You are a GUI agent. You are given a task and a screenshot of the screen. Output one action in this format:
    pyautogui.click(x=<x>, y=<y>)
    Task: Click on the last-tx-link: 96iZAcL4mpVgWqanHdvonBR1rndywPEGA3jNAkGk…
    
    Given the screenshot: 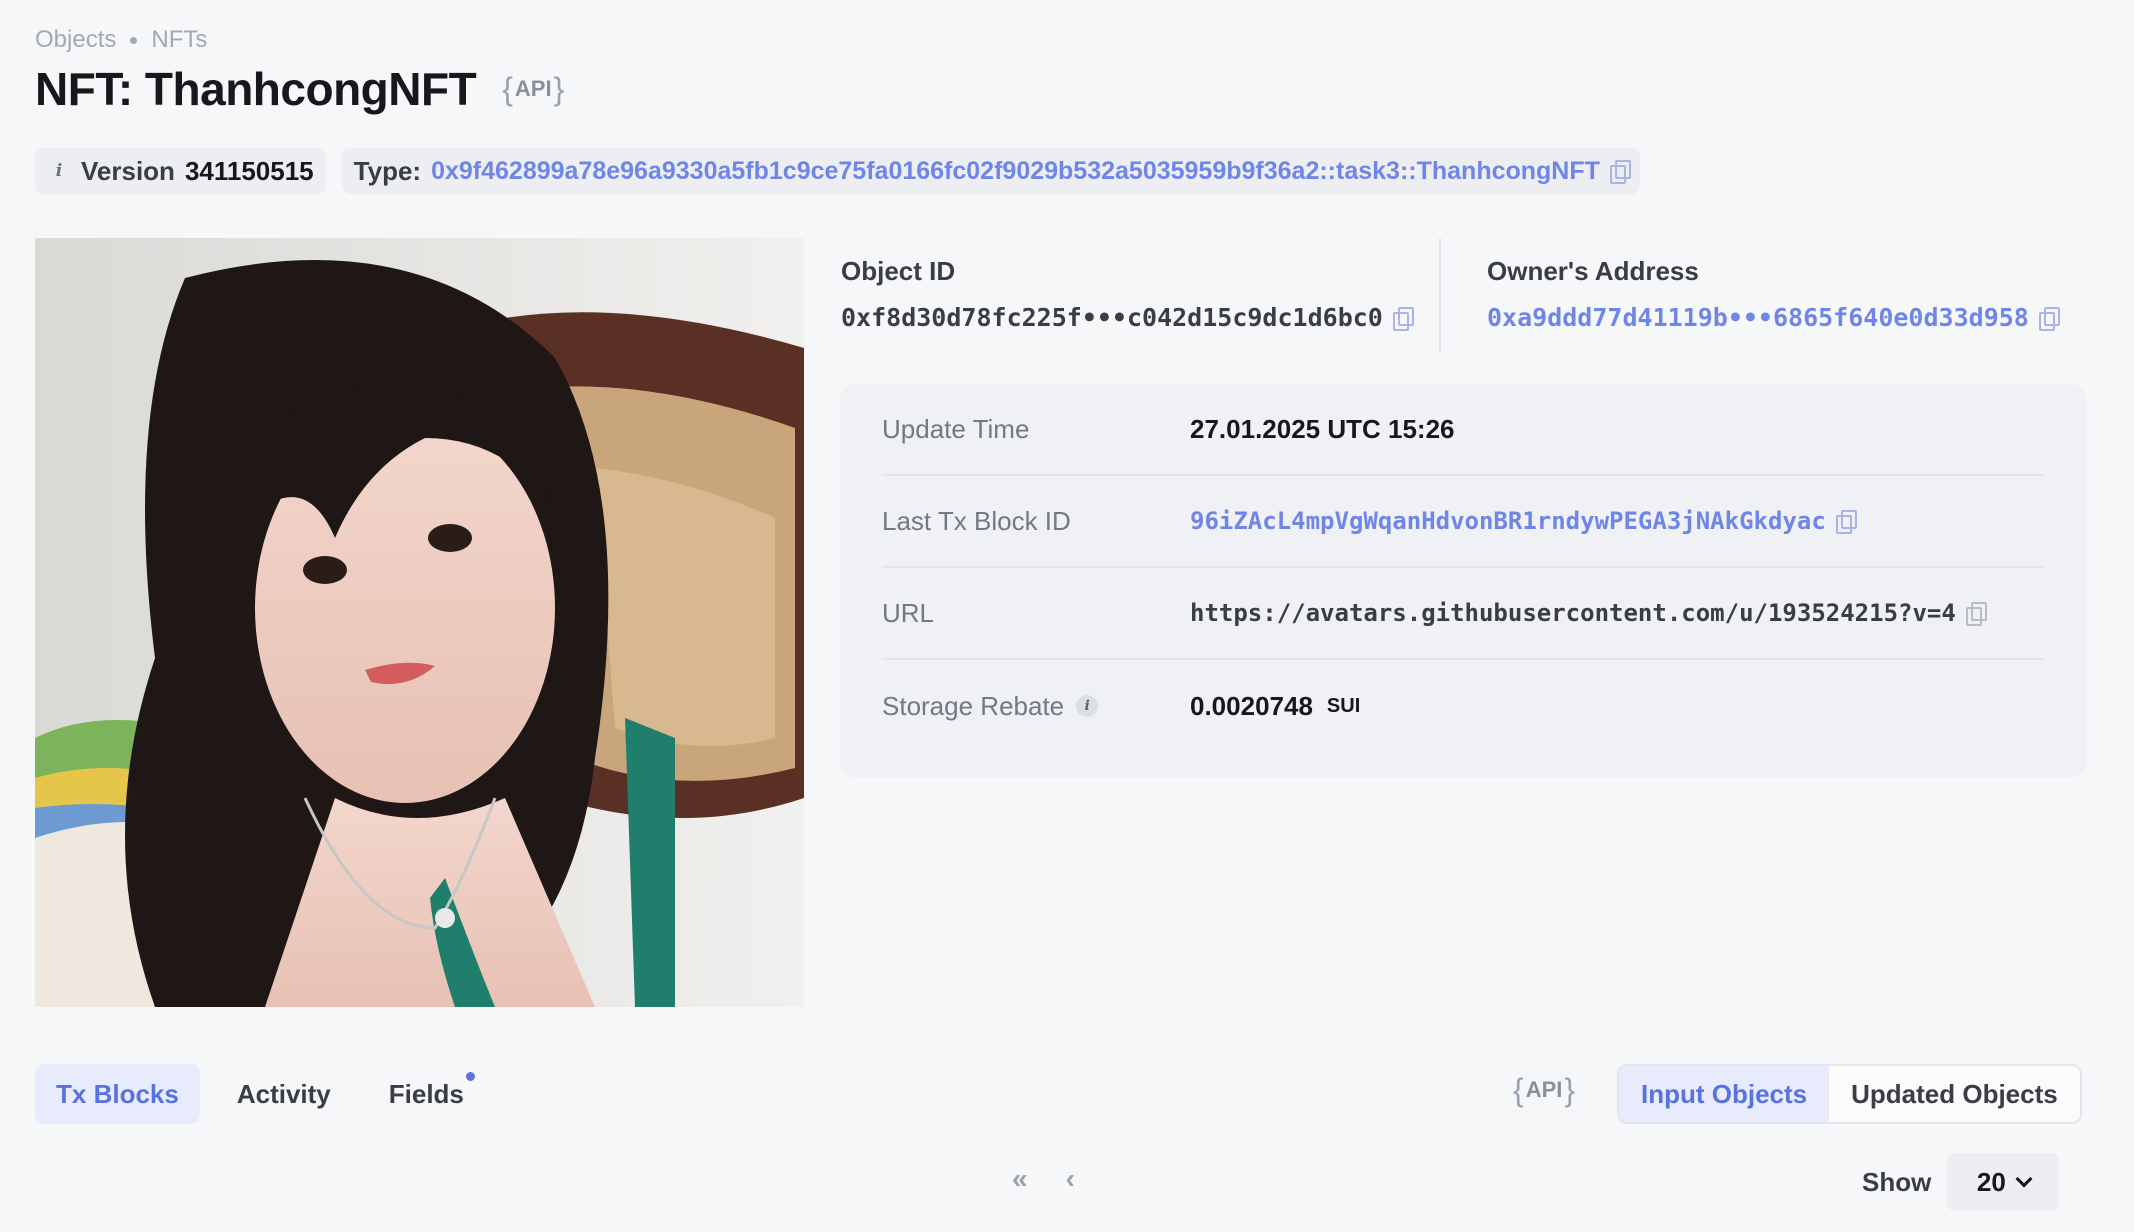 What is the action you would take?
    pyautogui.click(x=1508, y=521)
    